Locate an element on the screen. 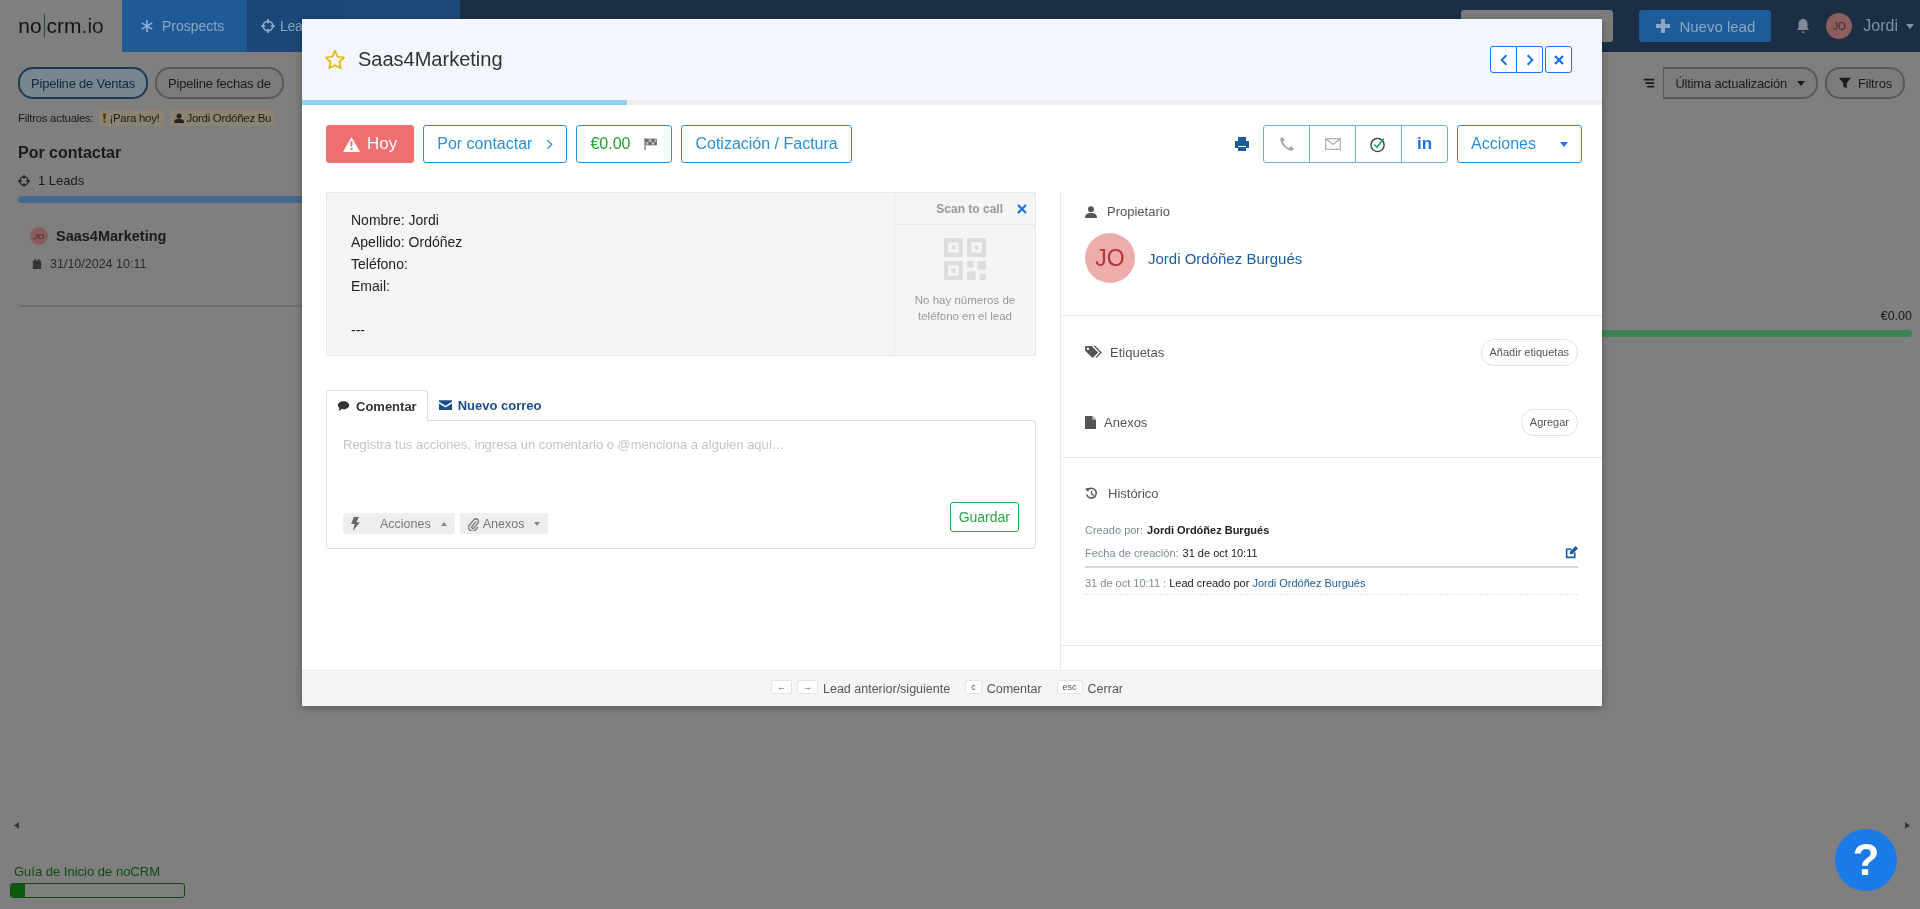 The image size is (1920, 909). owner-link: Jordi Ordóñez Burgués is located at coordinates (1225, 258).